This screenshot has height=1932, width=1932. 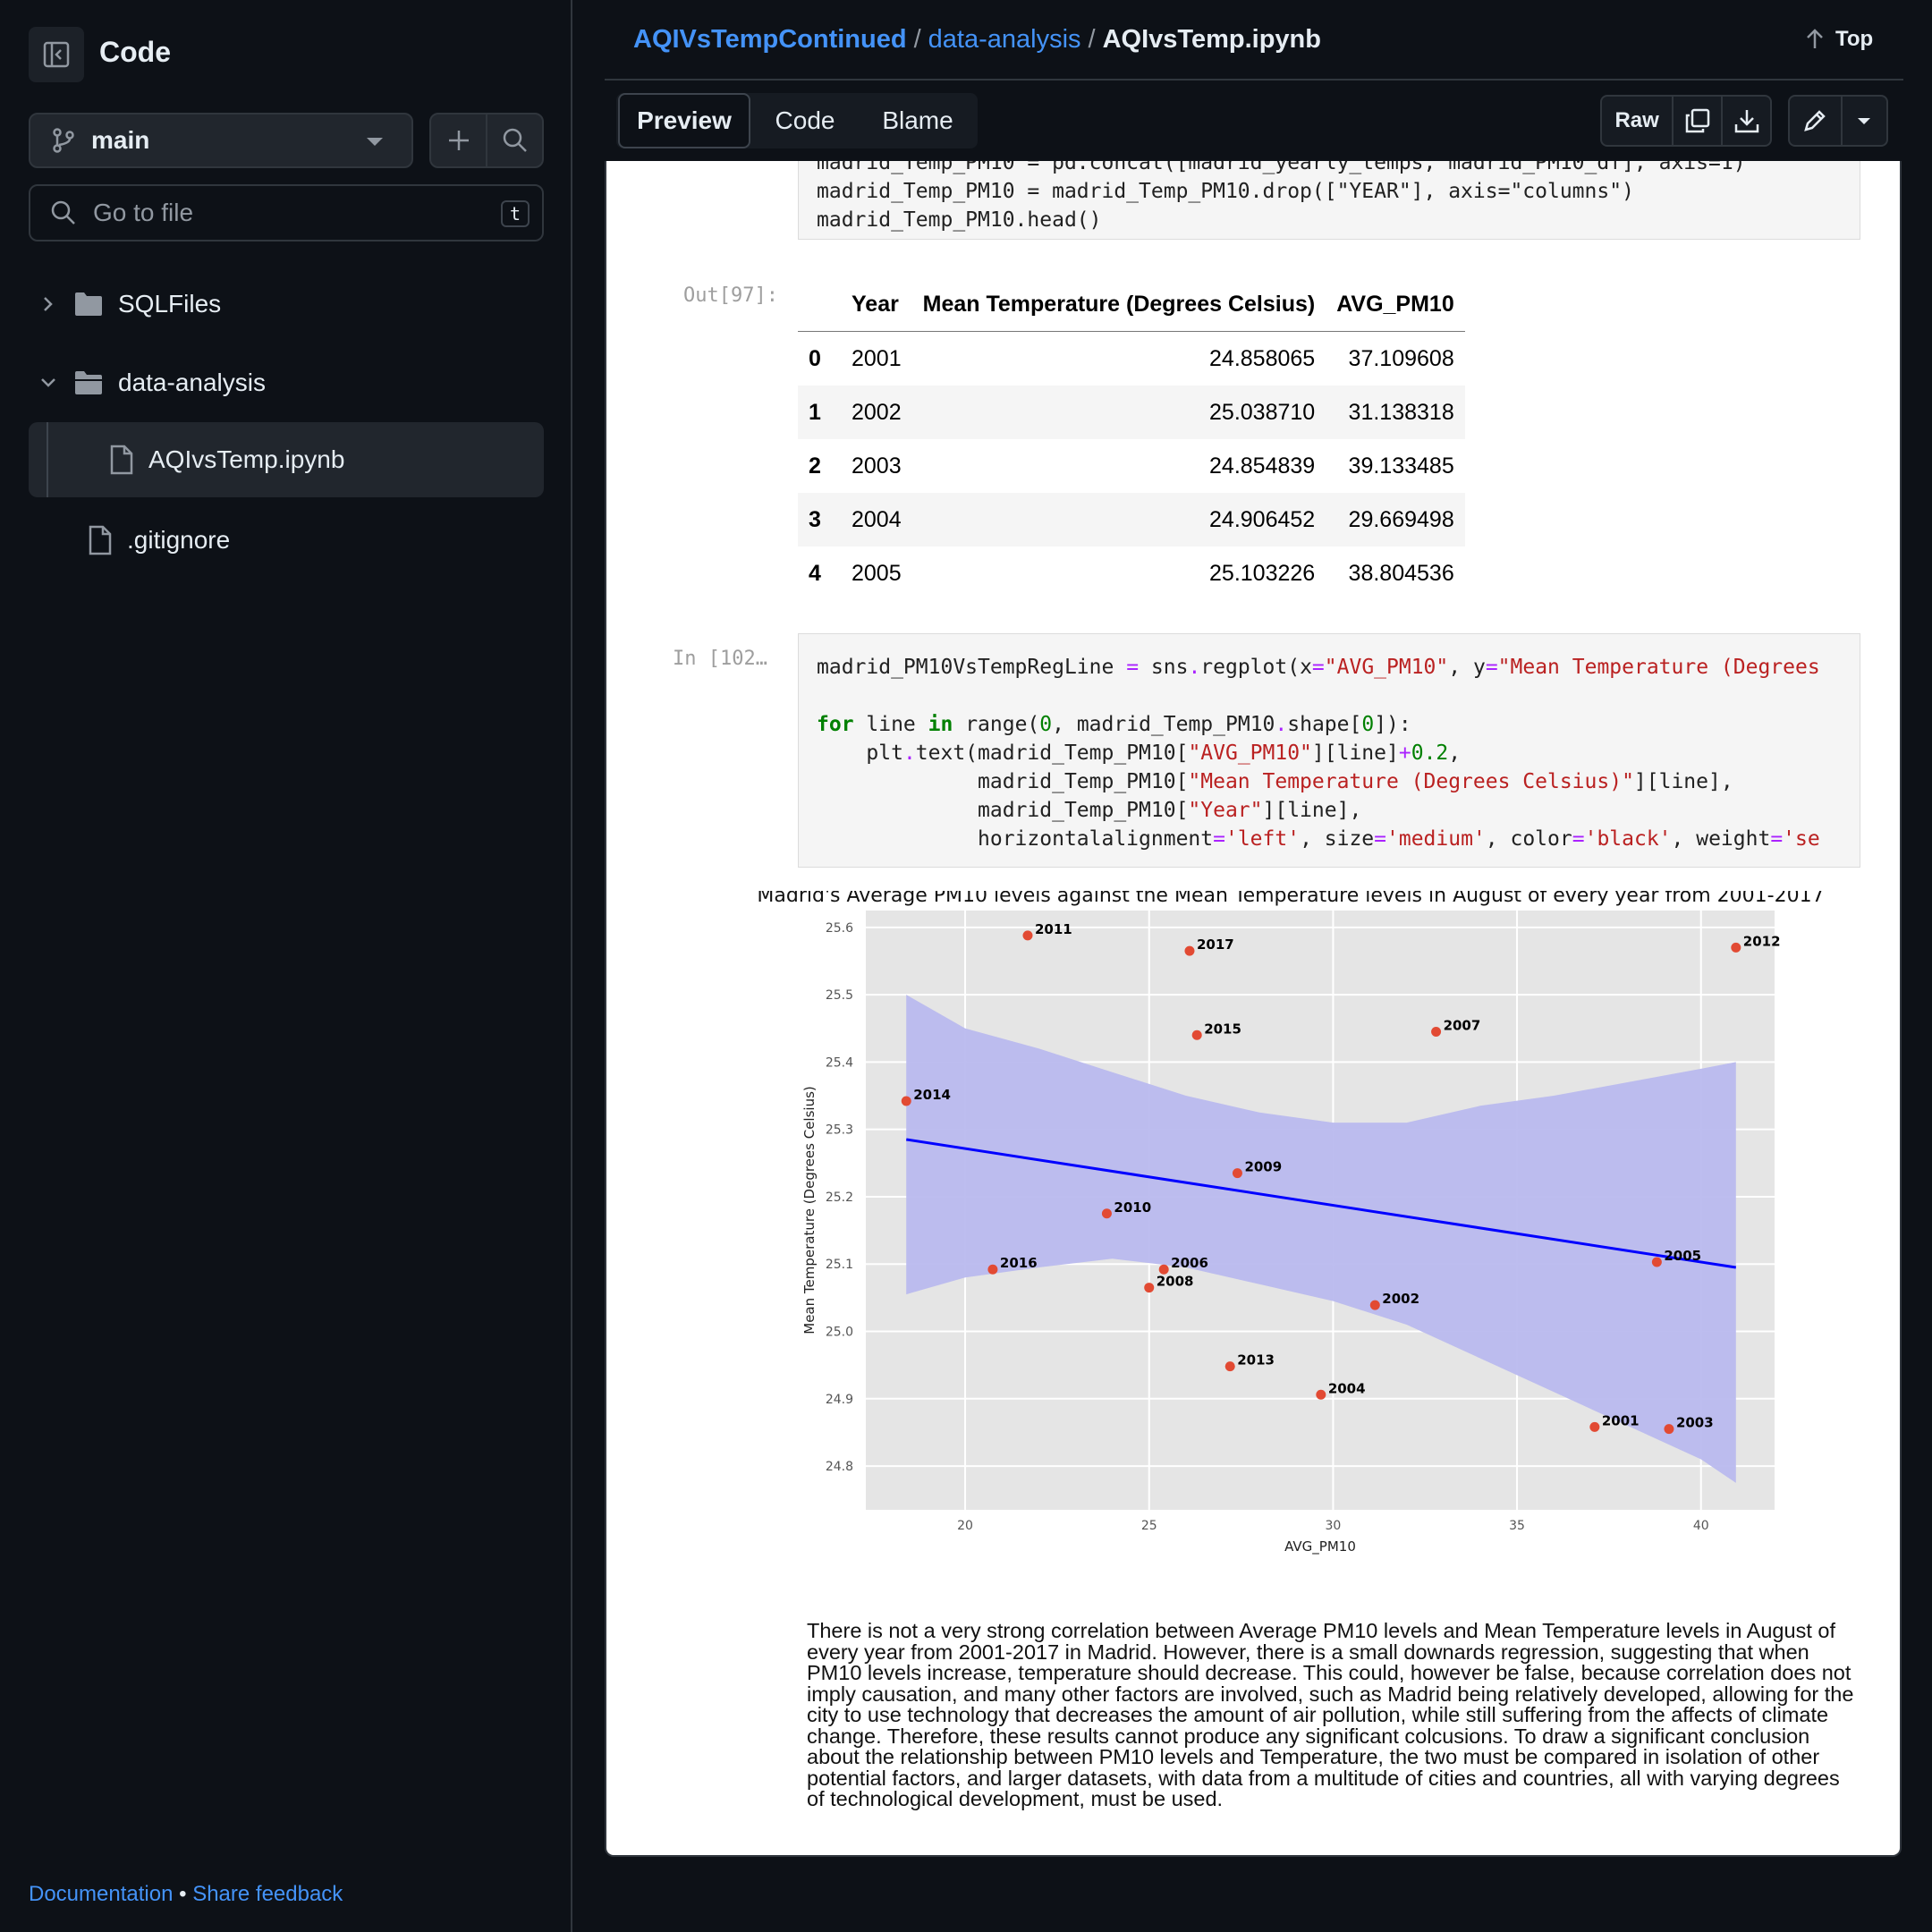 What do you see at coordinates (1838, 39) in the screenshot?
I see `back-to-top-button: Top` at bounding box center [1838, 39].